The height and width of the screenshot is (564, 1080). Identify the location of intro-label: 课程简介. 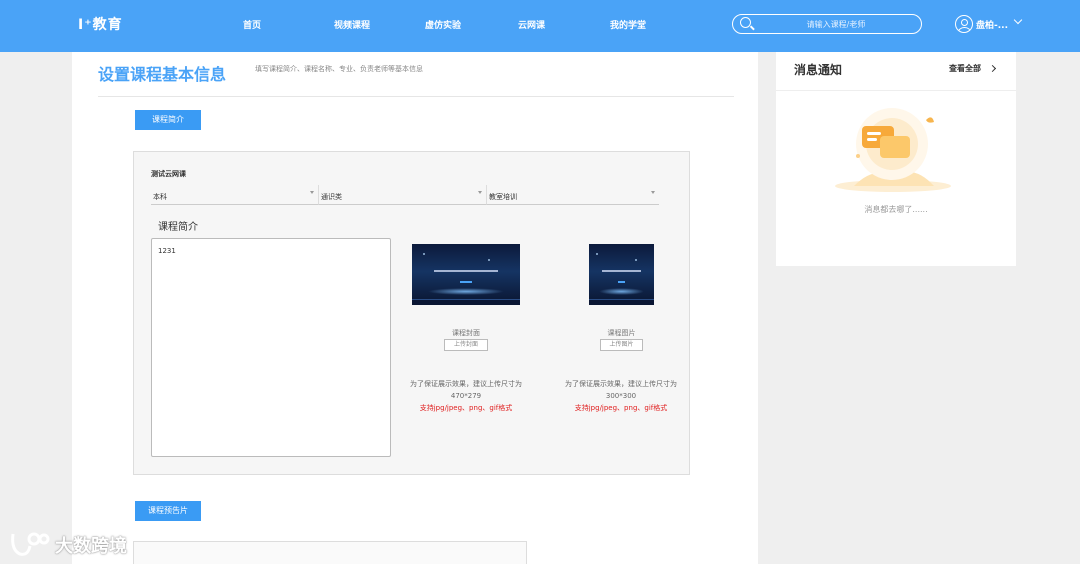
(178, 227).